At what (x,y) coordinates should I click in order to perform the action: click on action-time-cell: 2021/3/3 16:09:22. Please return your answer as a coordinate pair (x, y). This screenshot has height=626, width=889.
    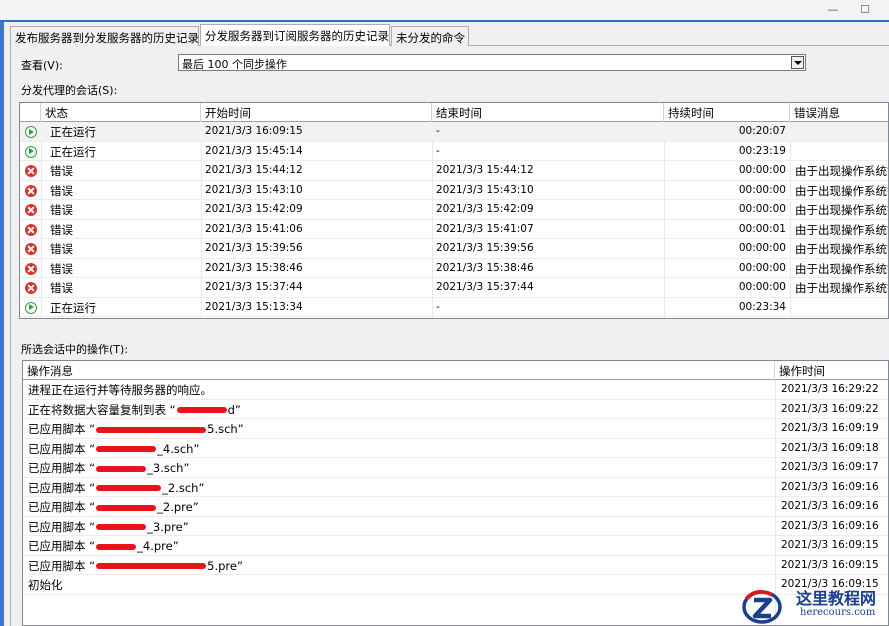
    Looking at the image, I should click on (830, 408).